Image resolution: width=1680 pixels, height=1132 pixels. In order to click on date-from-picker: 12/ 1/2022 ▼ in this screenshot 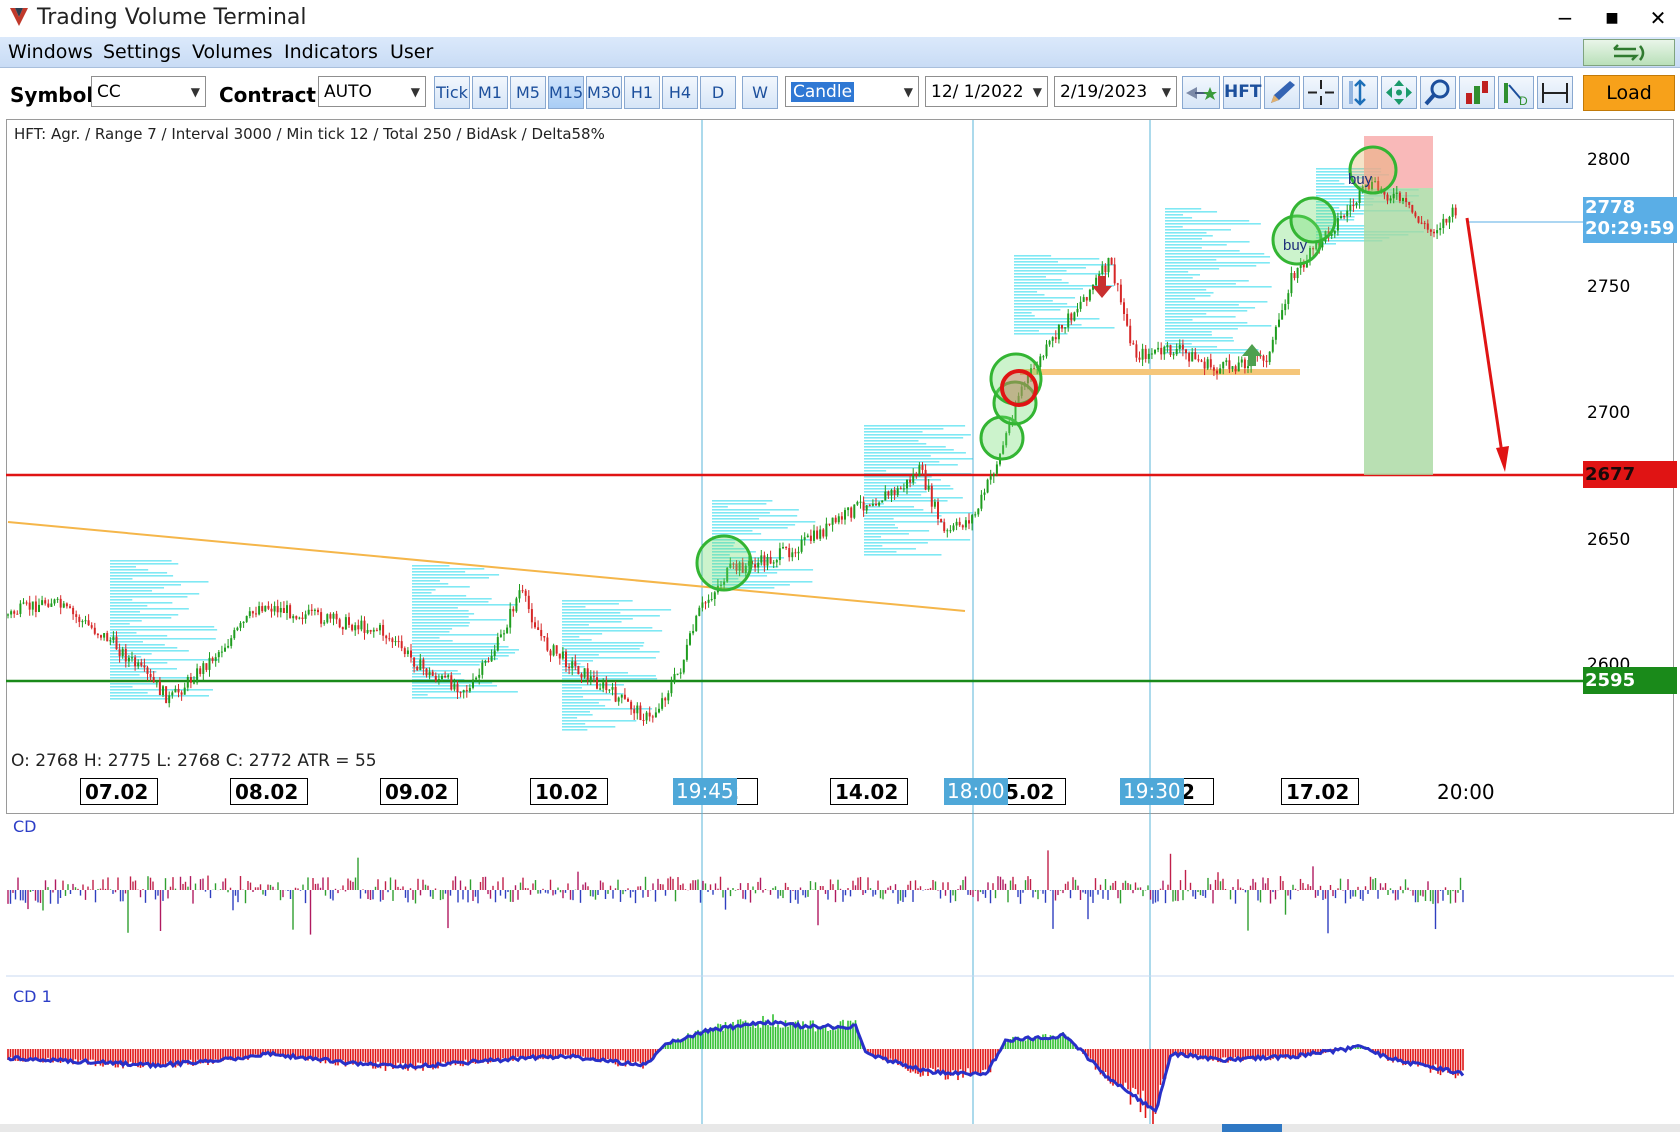, I will do `click(986, 91)`.